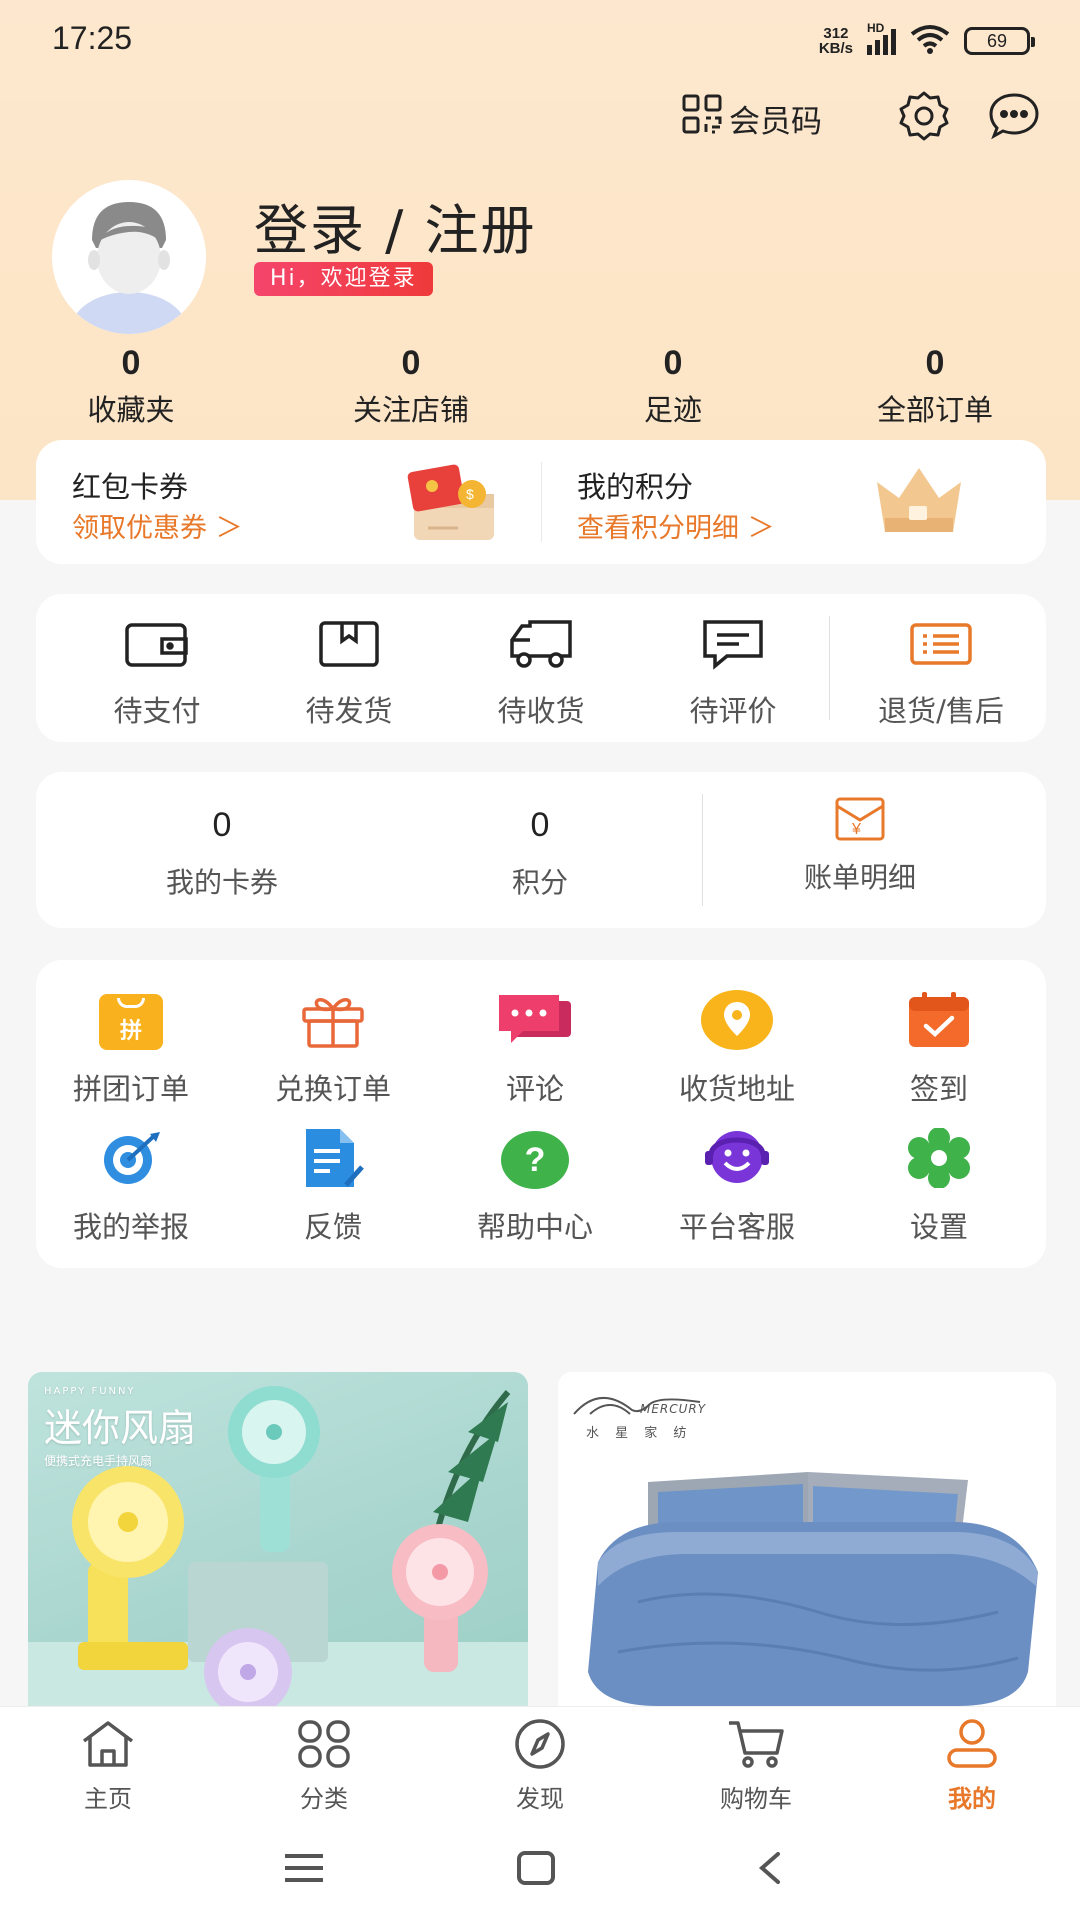 The height and width of the screenshot is (1920, 1080). I want to click on nav-home: 主页, so click(108, 1766).